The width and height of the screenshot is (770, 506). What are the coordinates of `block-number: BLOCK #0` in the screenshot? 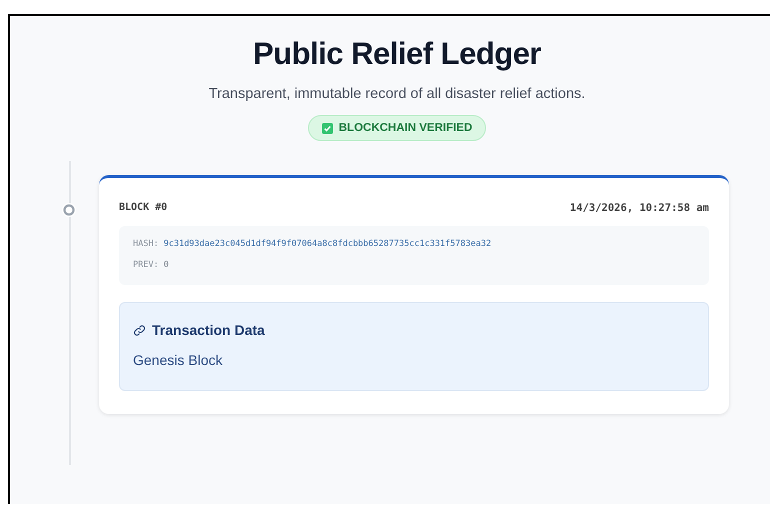 It's located at (143, 208).